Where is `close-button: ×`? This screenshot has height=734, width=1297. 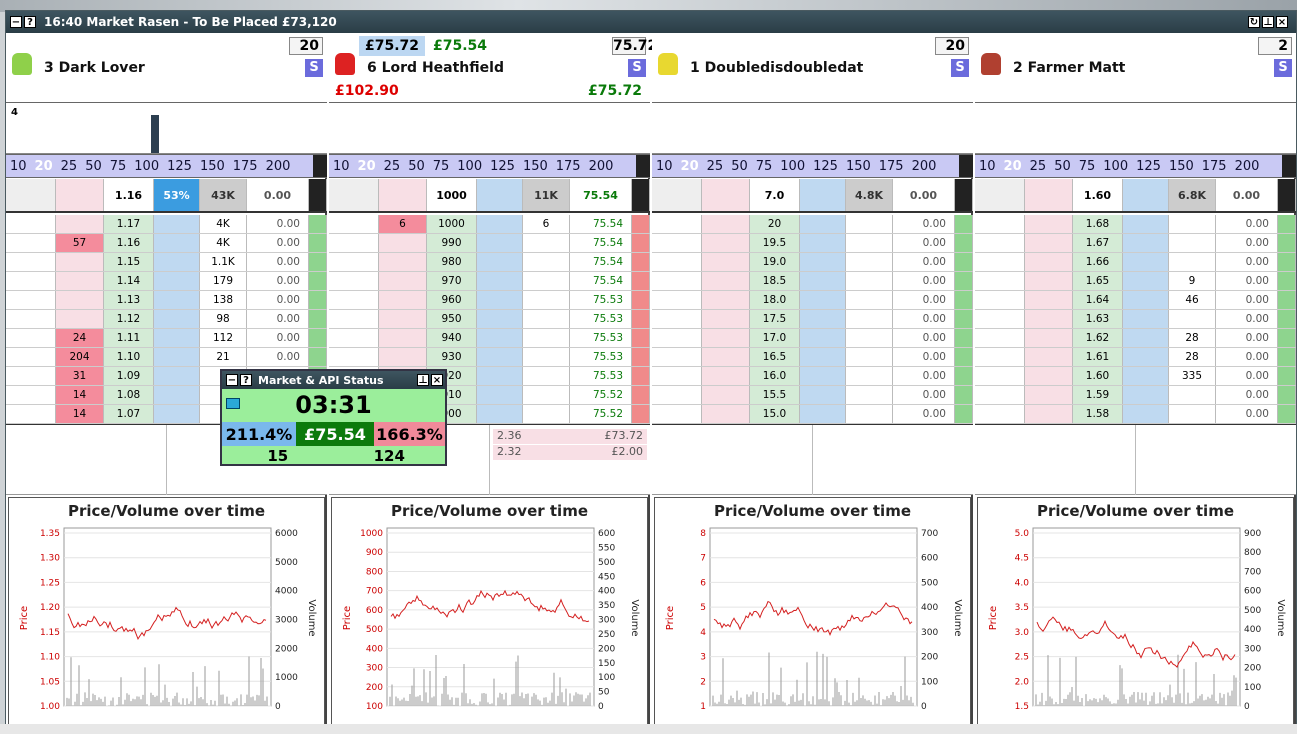 close-button: × is located at coordinates (1282, 22).